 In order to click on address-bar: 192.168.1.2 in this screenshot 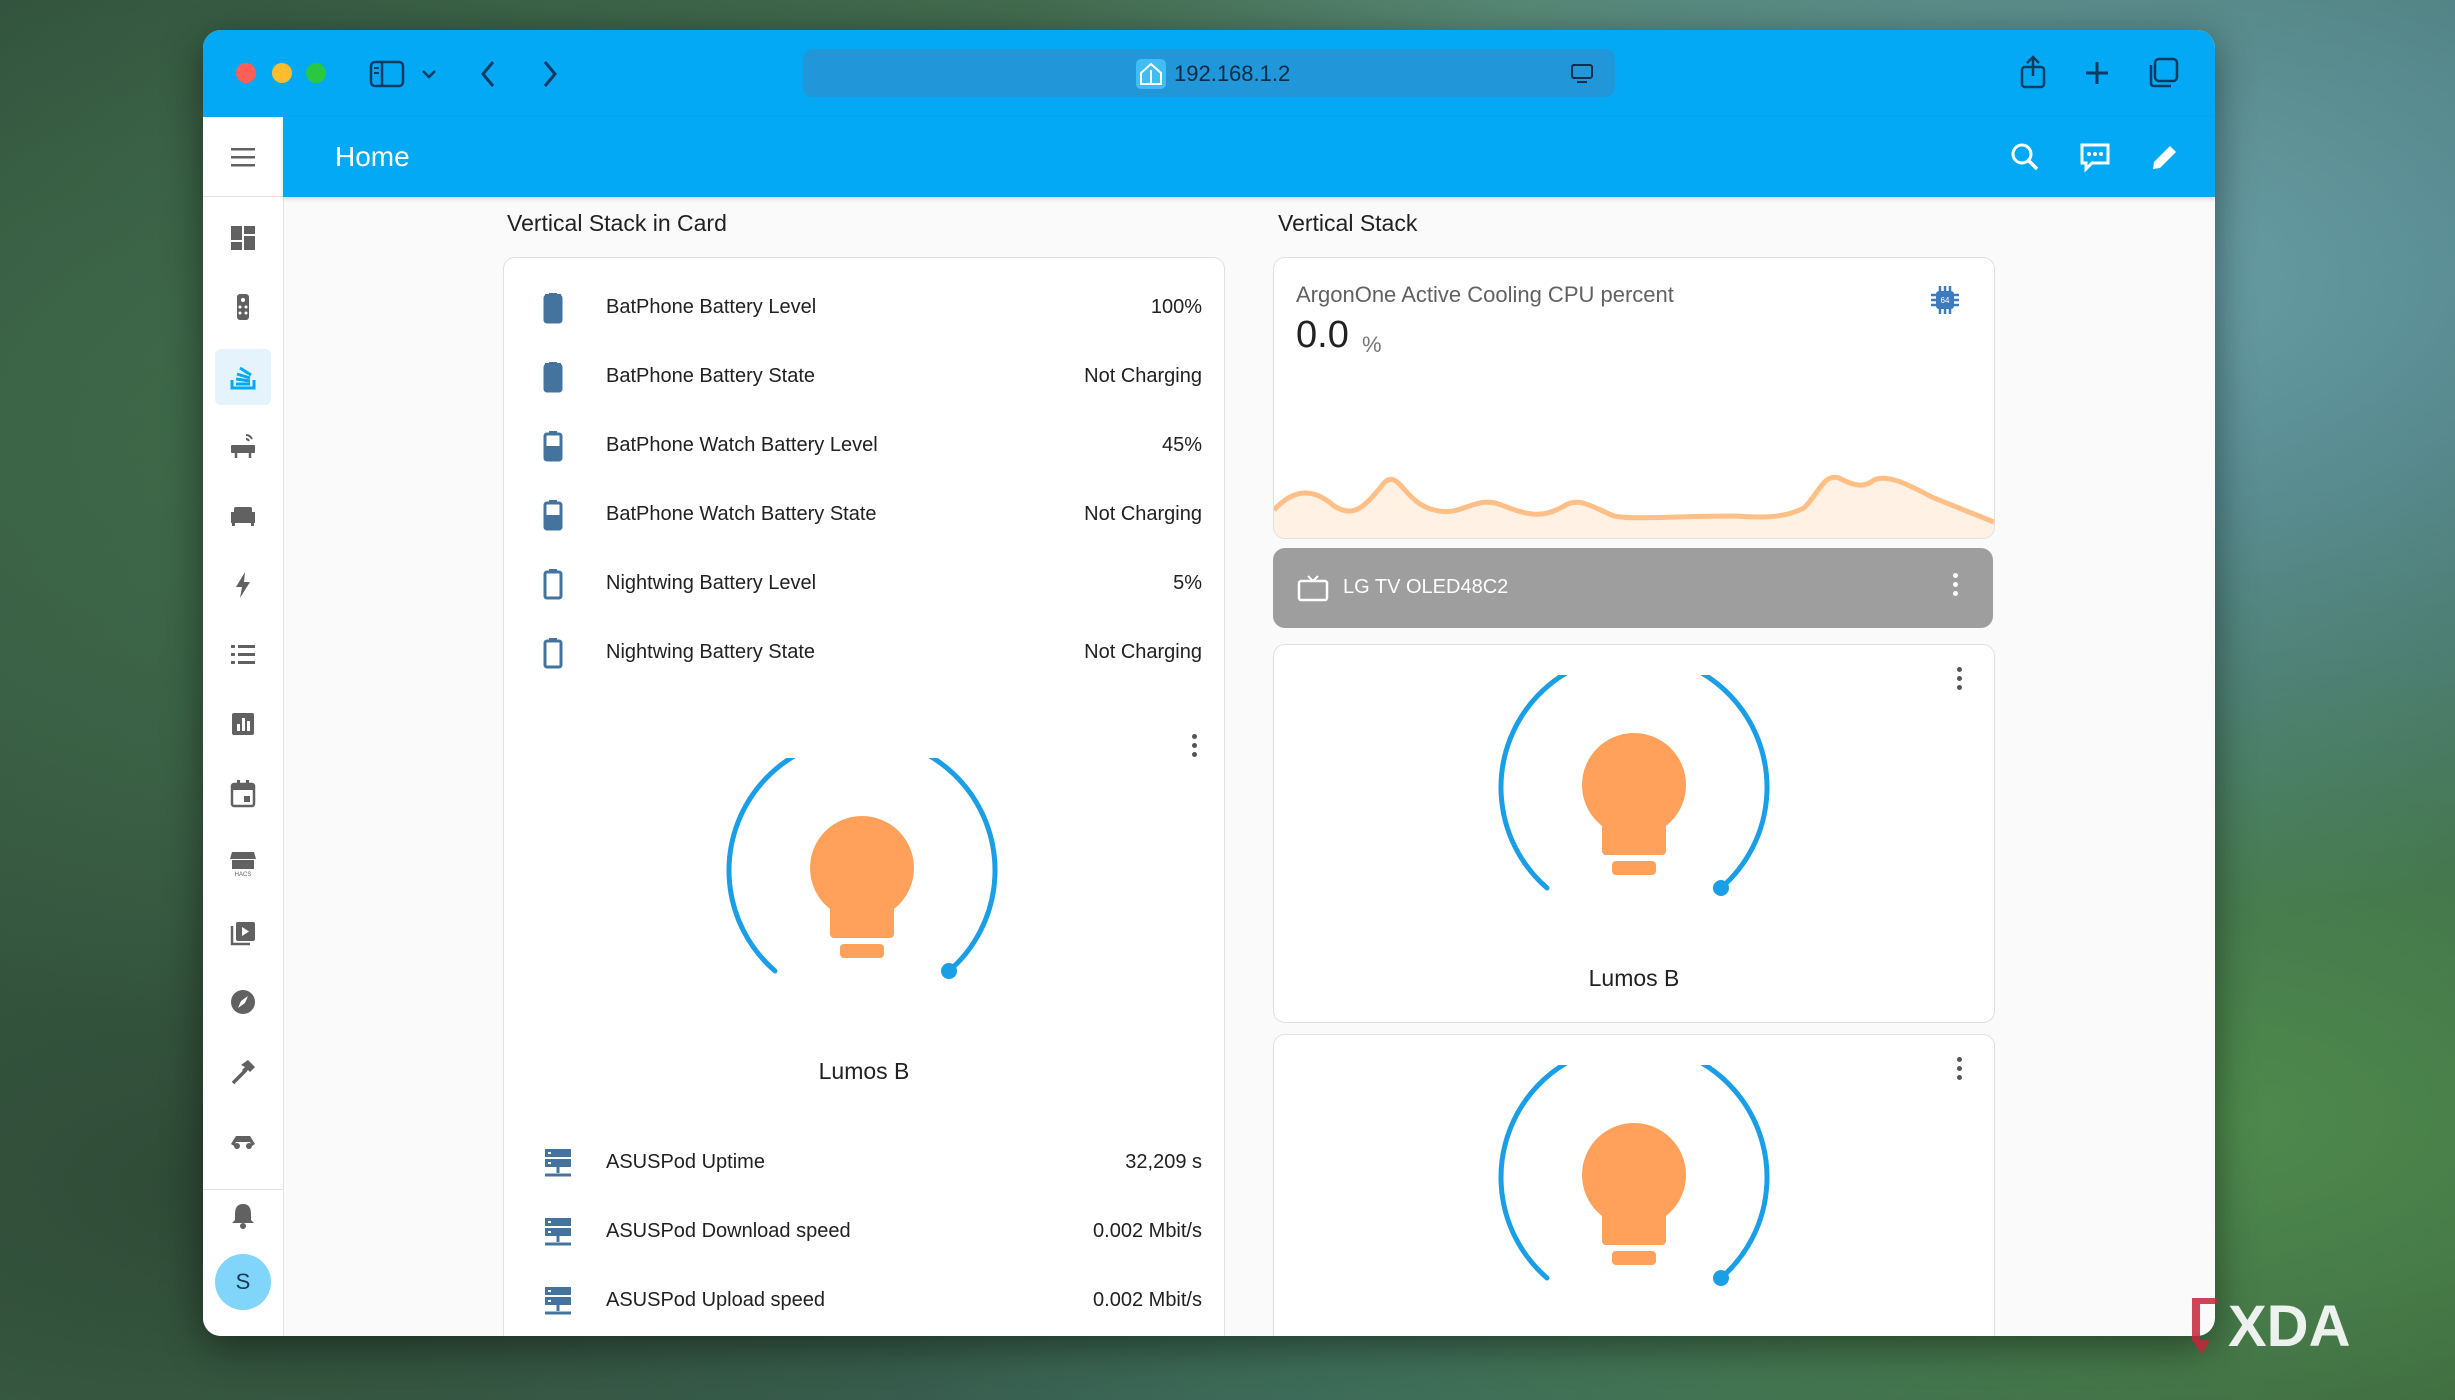, I will do `click(1209, 73)`.